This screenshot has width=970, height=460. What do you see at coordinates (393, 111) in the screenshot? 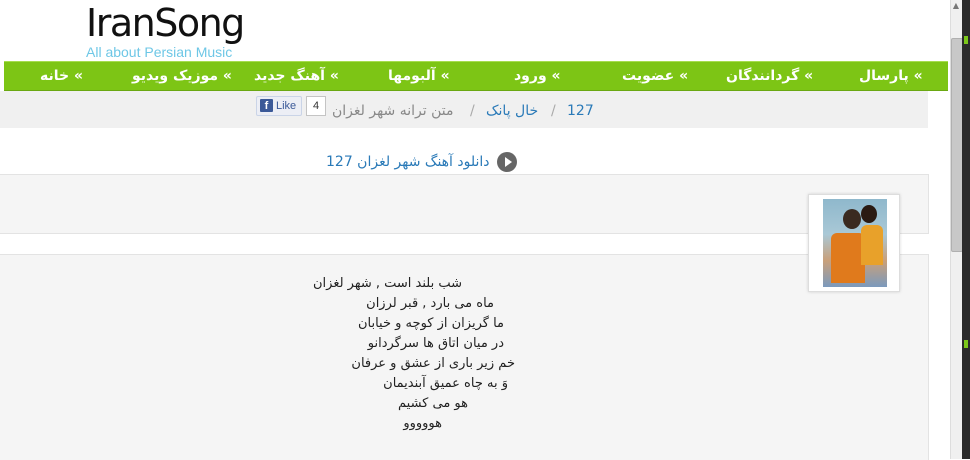
I see `breadcrumb-current: متن ترانه شهر لغزان` at bounding box center [393, 111].